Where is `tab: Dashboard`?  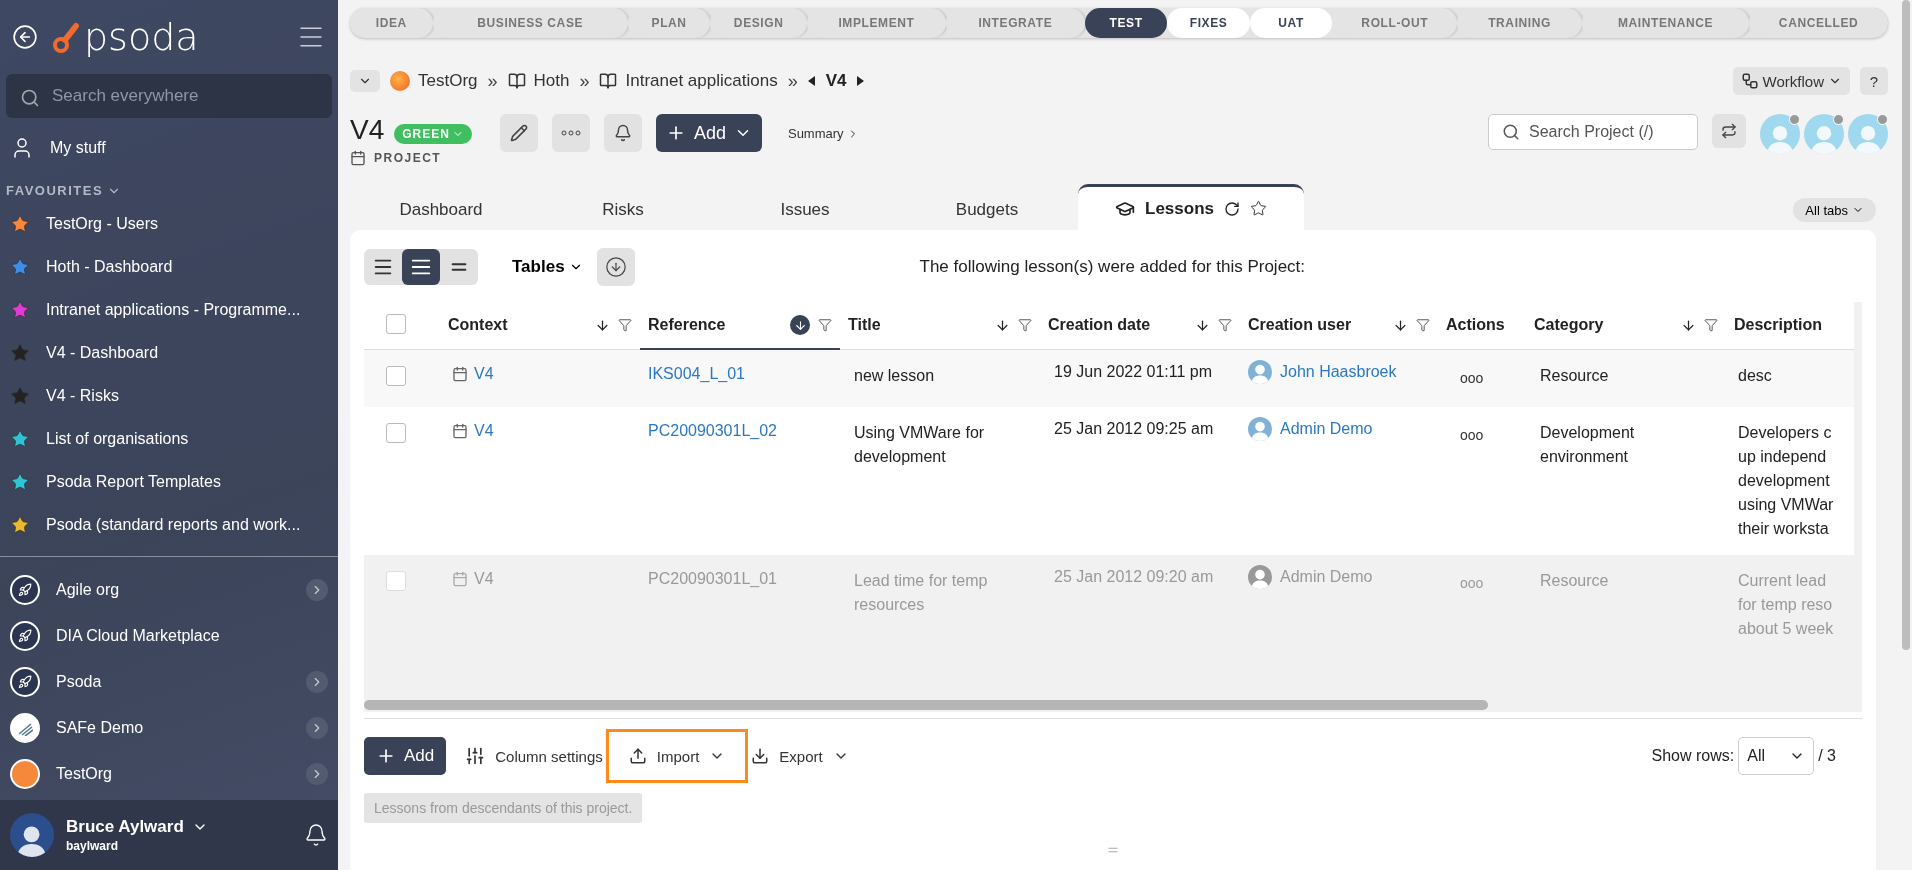
tab: Dashboard is located at coordinates (441, 210).